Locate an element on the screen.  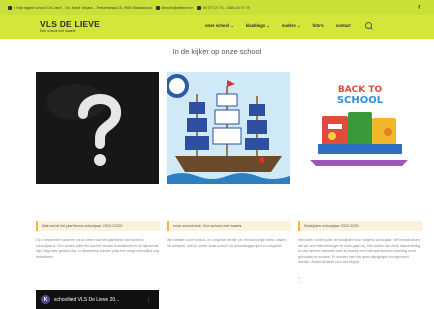
phone-link: 09 377 07 75 - 0486 40 97 79 is located at coordinates (225, 8).